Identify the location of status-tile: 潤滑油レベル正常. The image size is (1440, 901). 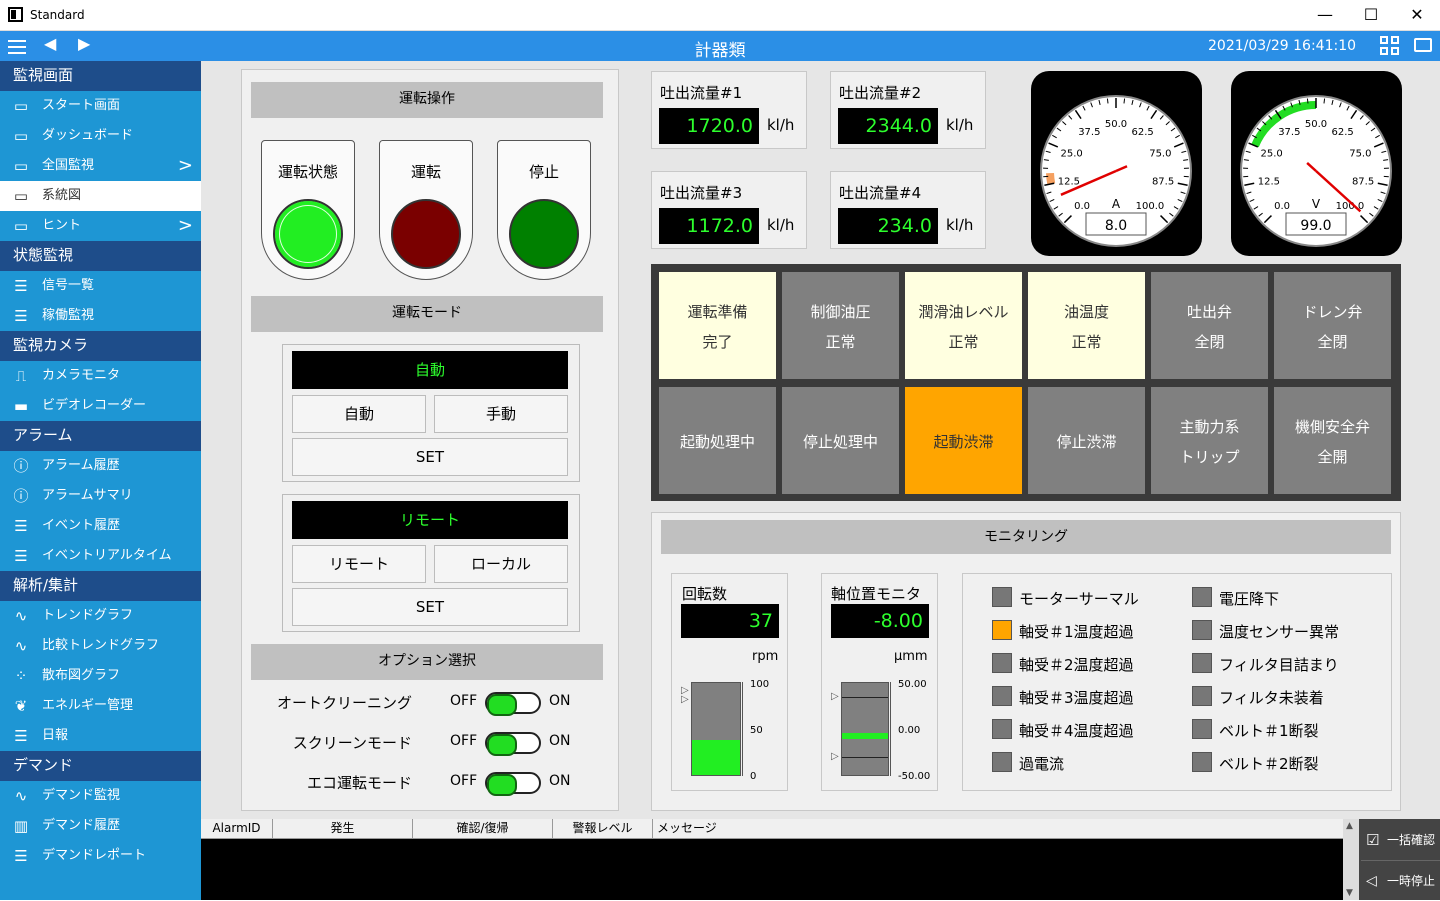
(963, 325).